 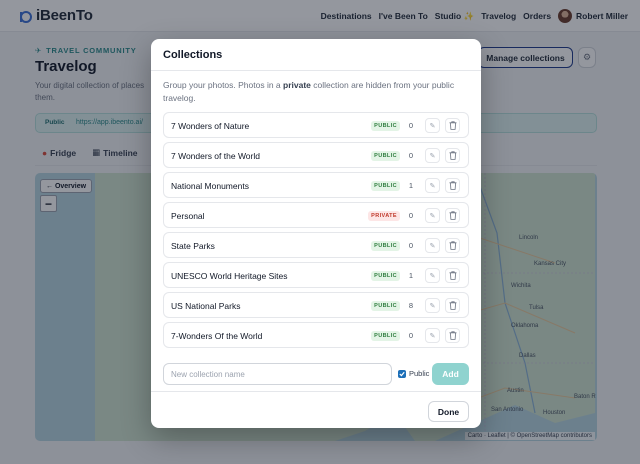 I want to click on description-emphasis: private, so click(x=297, y=85).